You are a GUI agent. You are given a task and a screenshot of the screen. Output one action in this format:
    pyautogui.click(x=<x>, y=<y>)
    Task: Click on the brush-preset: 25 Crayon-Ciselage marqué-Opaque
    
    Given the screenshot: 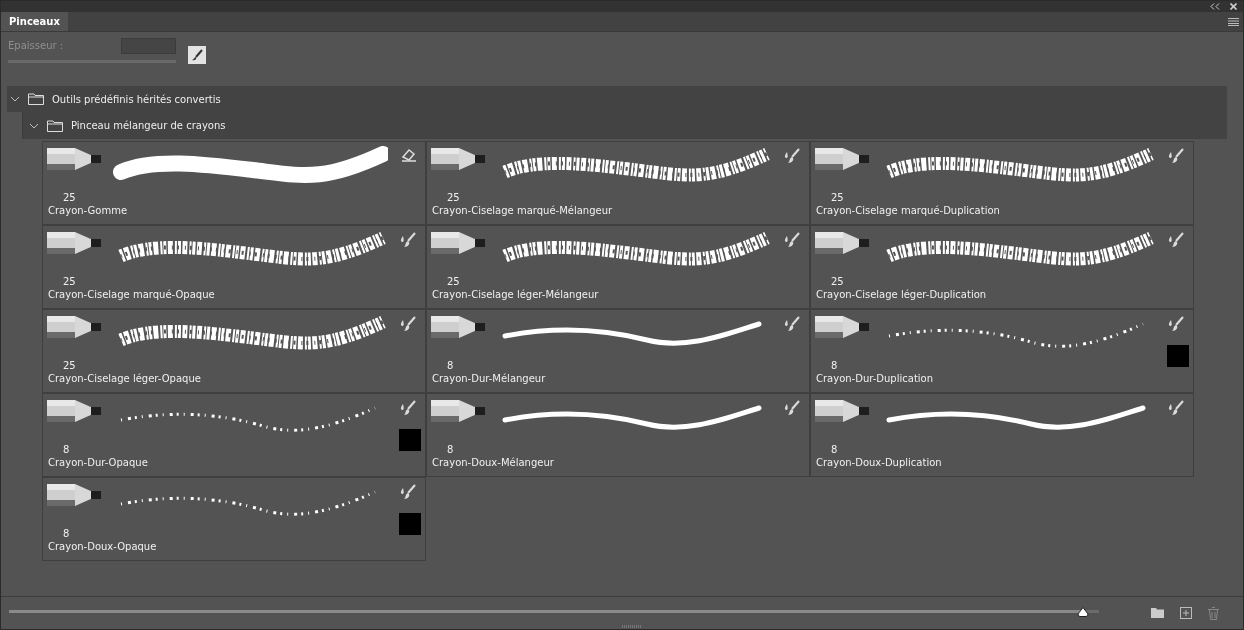 What is the action you would take?
    pyautogui.click(x=234, y=267)
    